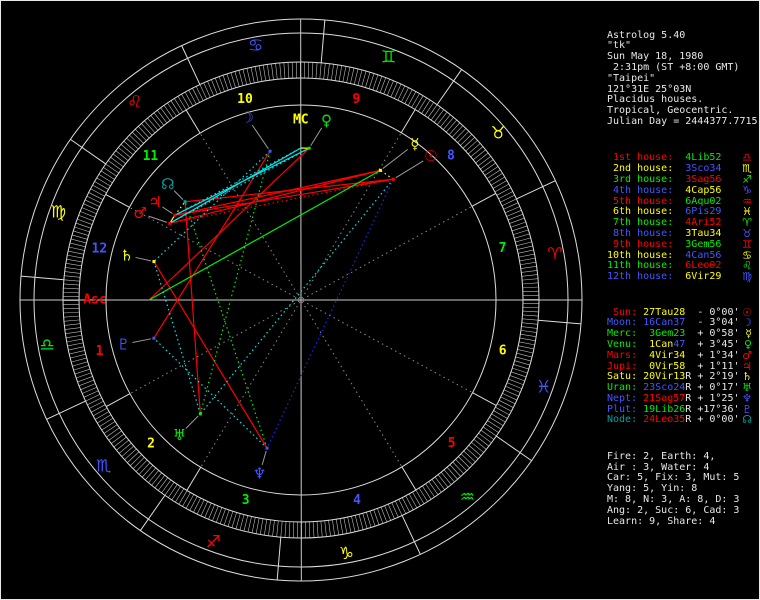 The height and width of the screenshot is (600, 760). Describe the element at coordinates (640, 158) in the screenshot. I see `house-label: 1st house:` at that location.